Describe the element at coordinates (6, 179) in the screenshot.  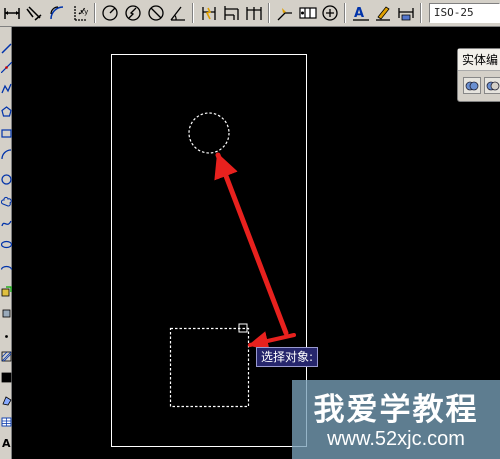
I see `circle-icon` at that location.